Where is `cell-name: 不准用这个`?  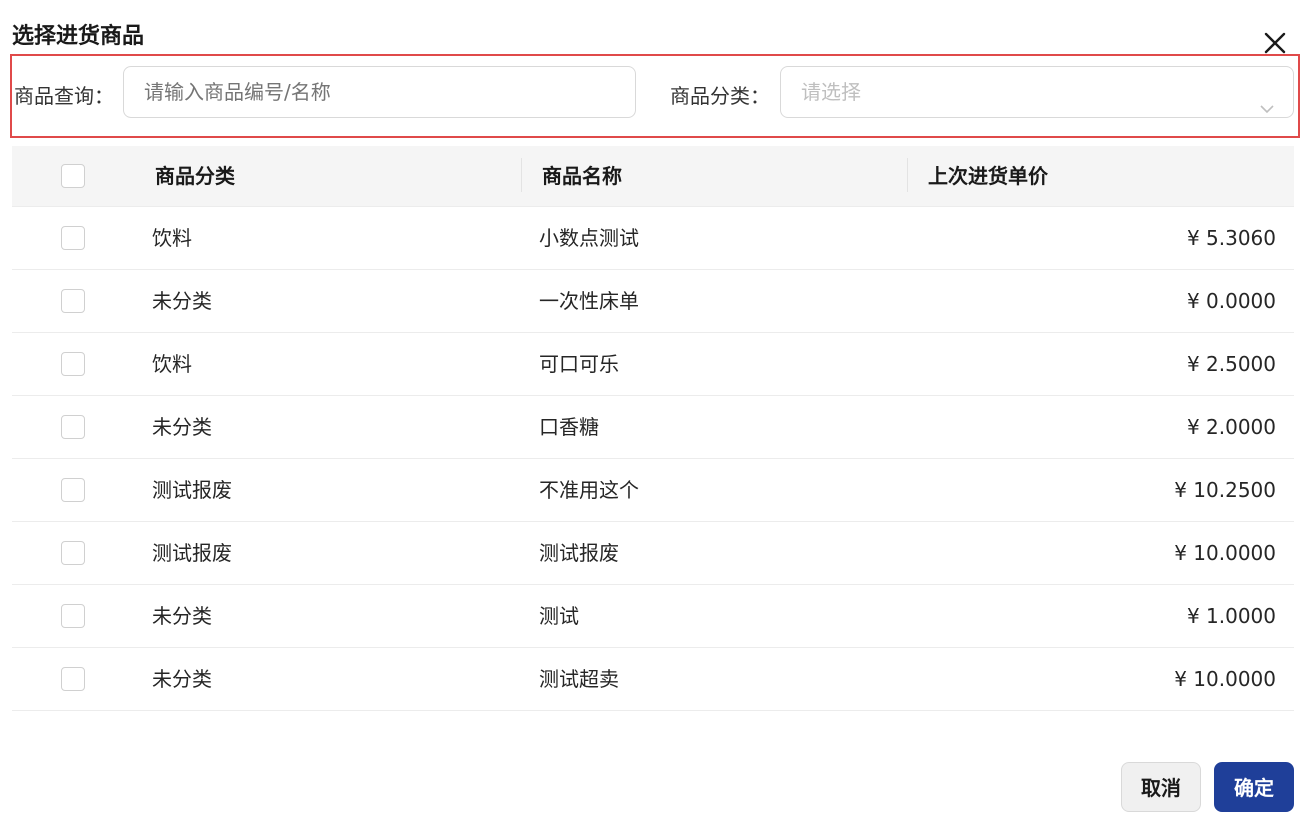 cell-name: 不准用这个 is located at coordinates (589, 490).